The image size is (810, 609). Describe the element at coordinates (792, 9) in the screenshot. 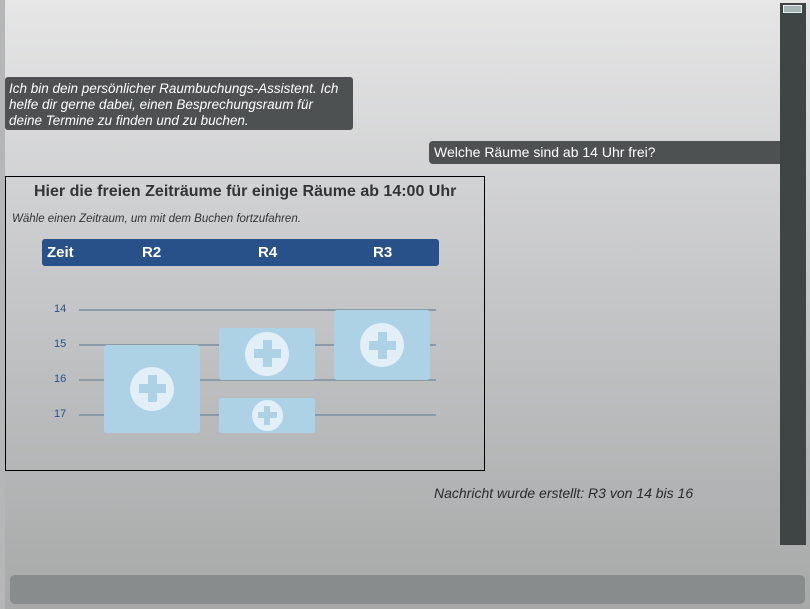

I see `scroll-thumb` at that location.